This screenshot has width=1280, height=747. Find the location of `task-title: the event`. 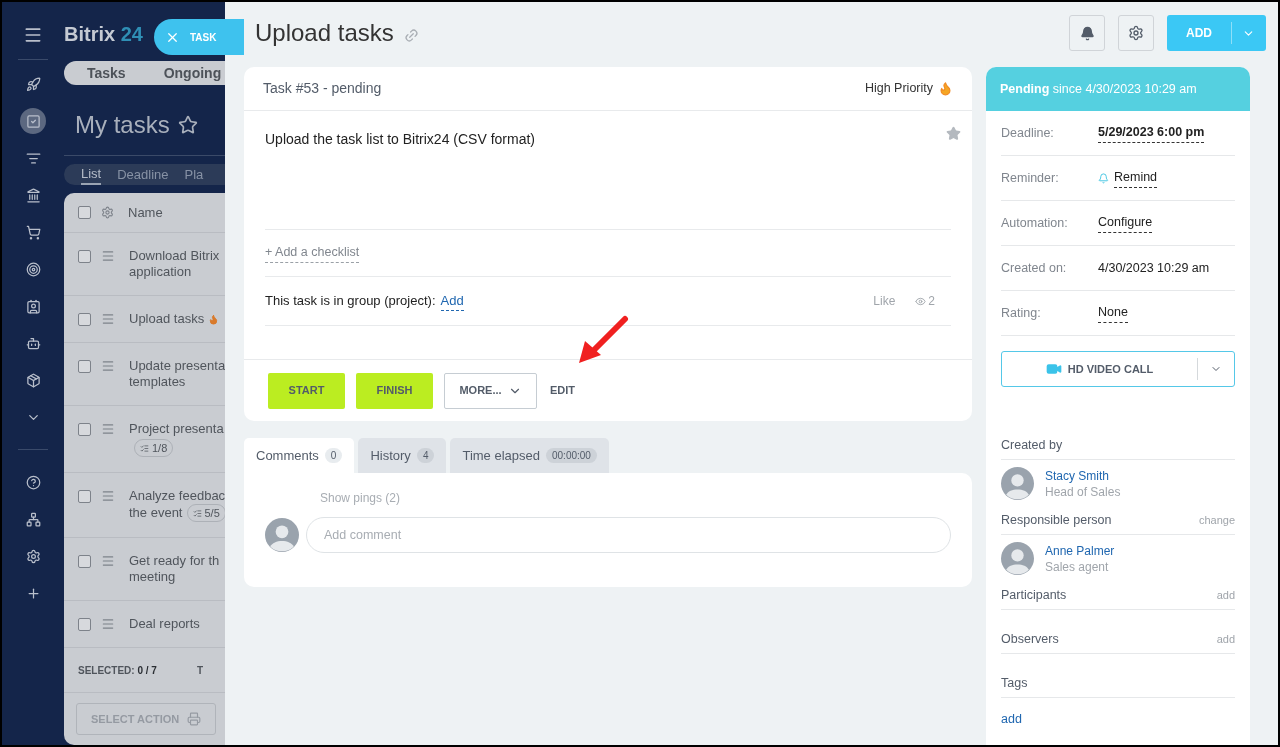

task-title: the event is located at coordinates (156, 513).